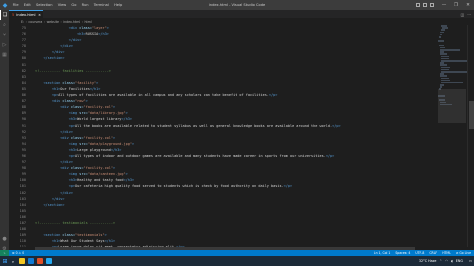 This screenshot has height=266, width=474. What do you see at coordinates (418, 5) in the screenshot?
I see `toggle-sidebar-icon` at bounding box center [418, 5].